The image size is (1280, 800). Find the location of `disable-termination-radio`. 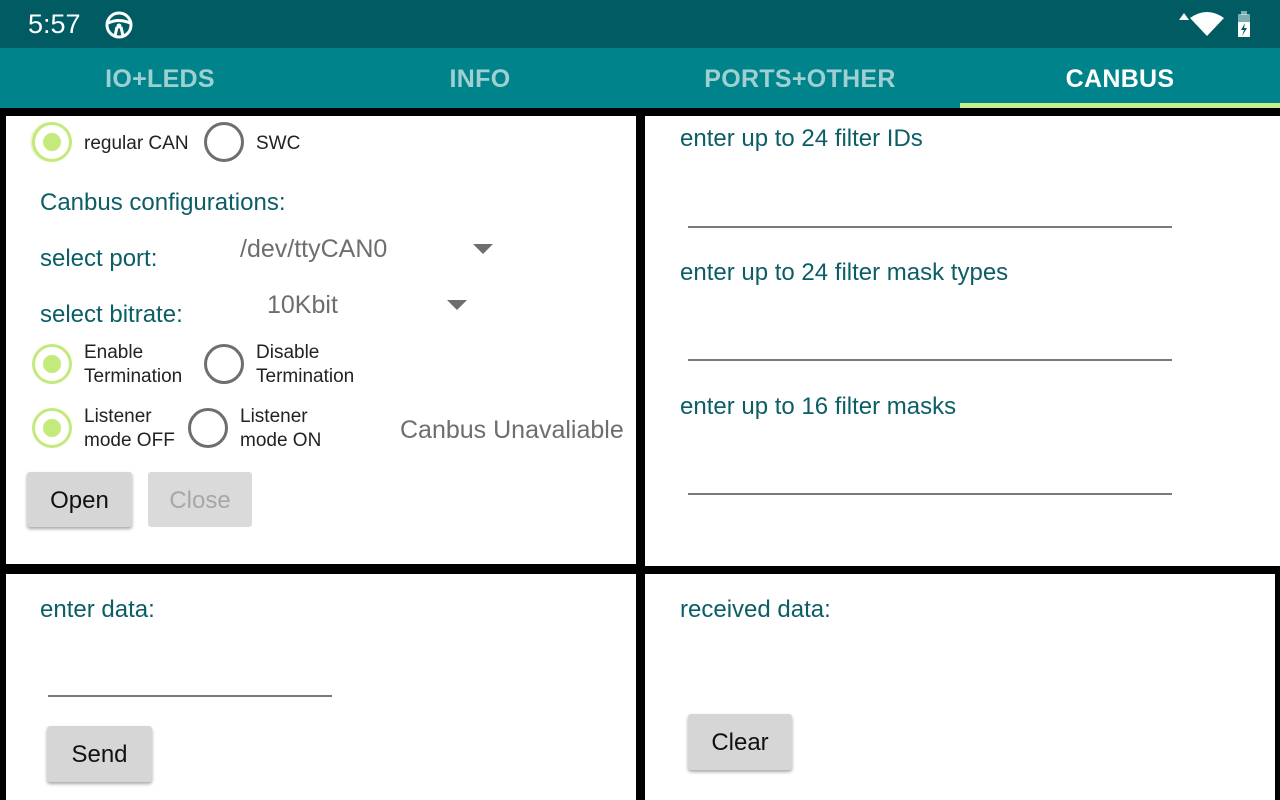

disable-termination-radio is located at coordinates (224, 364).